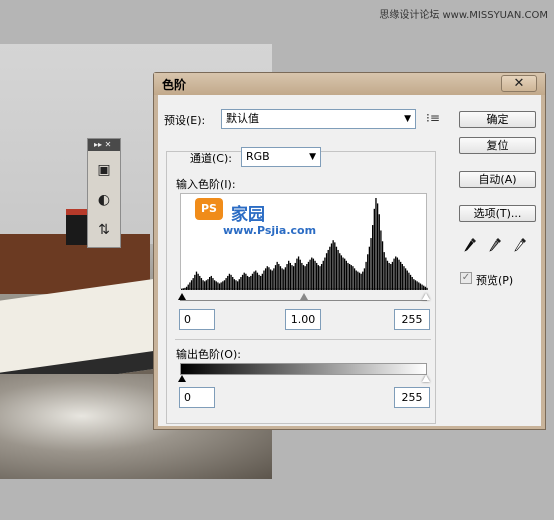 The height and width of the screenshot is (520, 554). I want to click on circle-half-icon: ◐, so click(104, 200).